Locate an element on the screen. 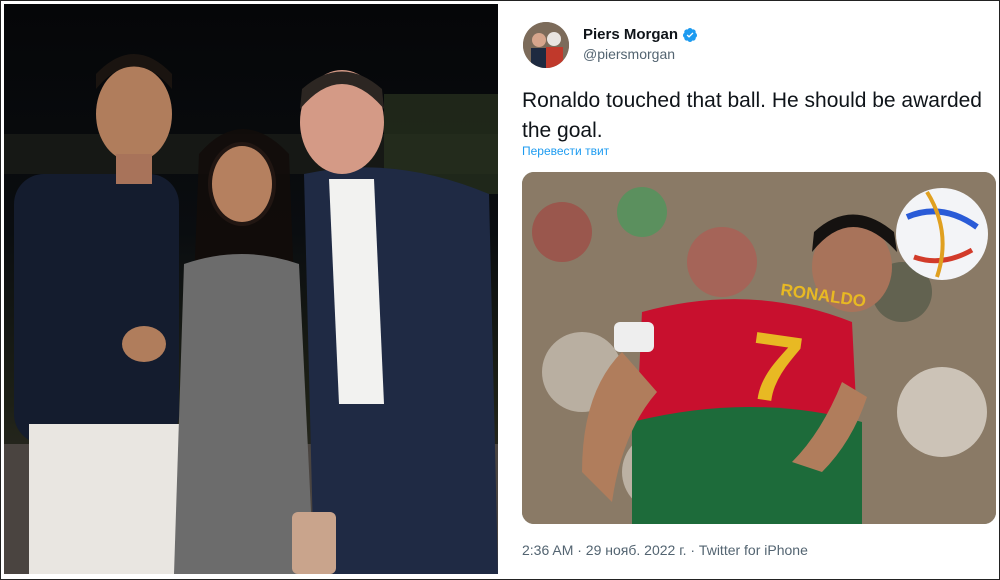  translate-tweet-link: Перевести твит is located at coordinates (565, 151).